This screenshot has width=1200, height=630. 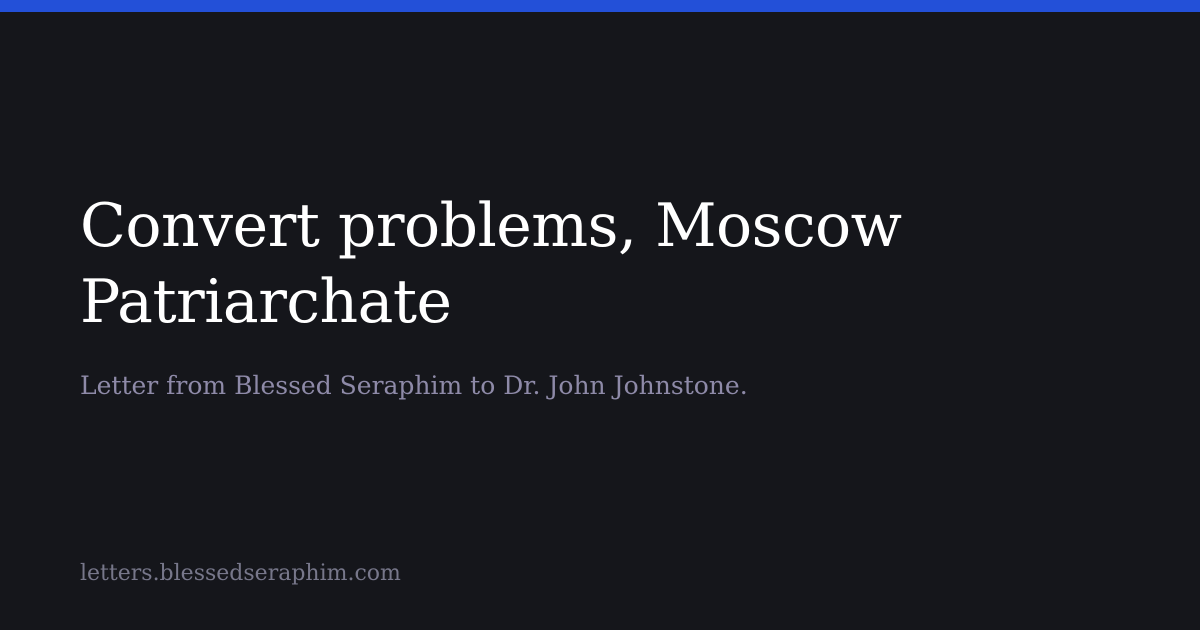 What do you see at coordinates (266, 302) in the screenshot?
I see `title-line: Patriarchate` at bounding box center [266, 302].